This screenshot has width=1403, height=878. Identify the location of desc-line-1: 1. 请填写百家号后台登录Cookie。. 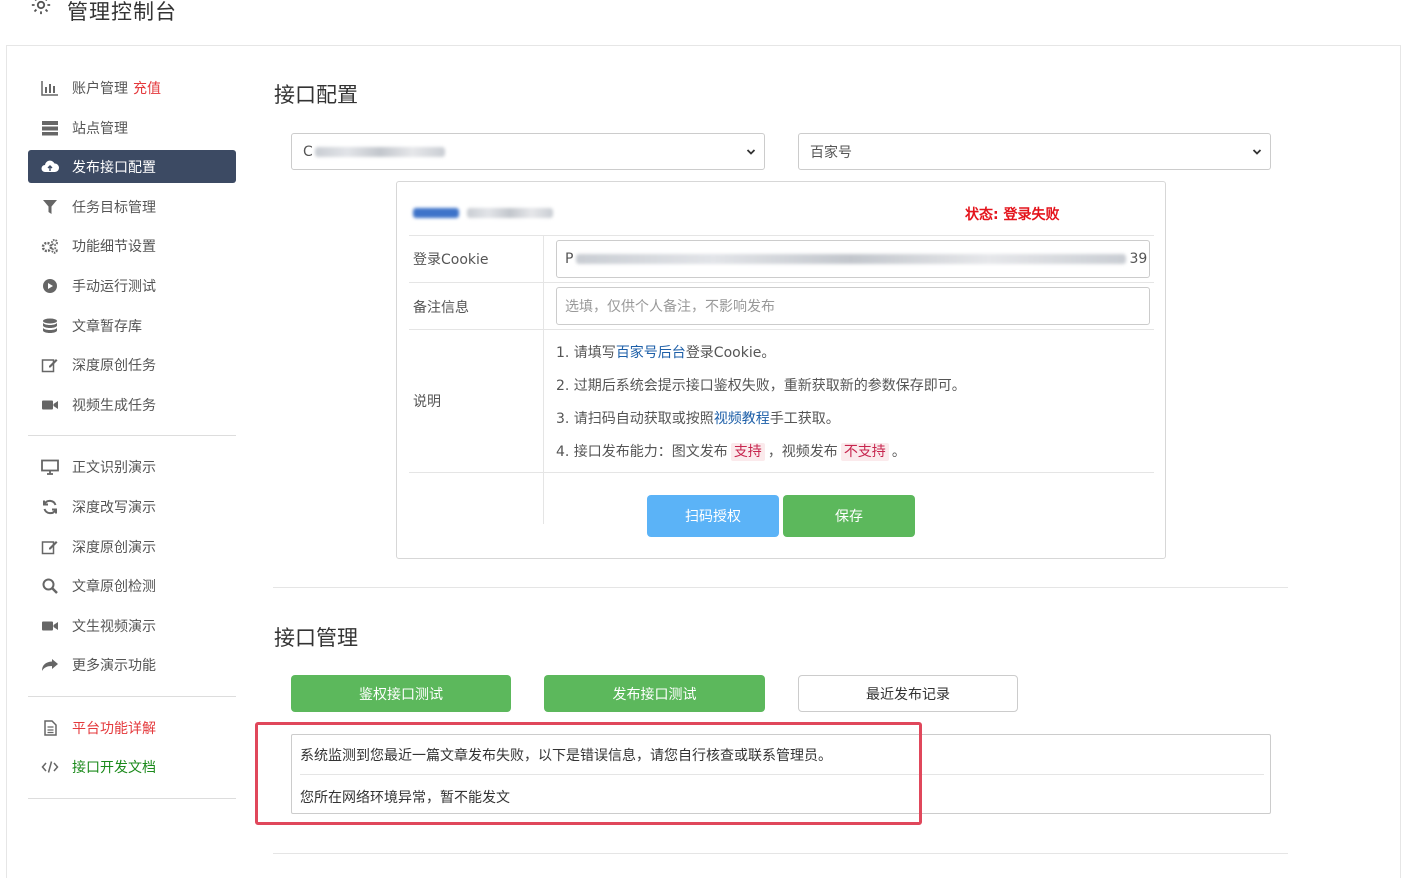
(666, 353).